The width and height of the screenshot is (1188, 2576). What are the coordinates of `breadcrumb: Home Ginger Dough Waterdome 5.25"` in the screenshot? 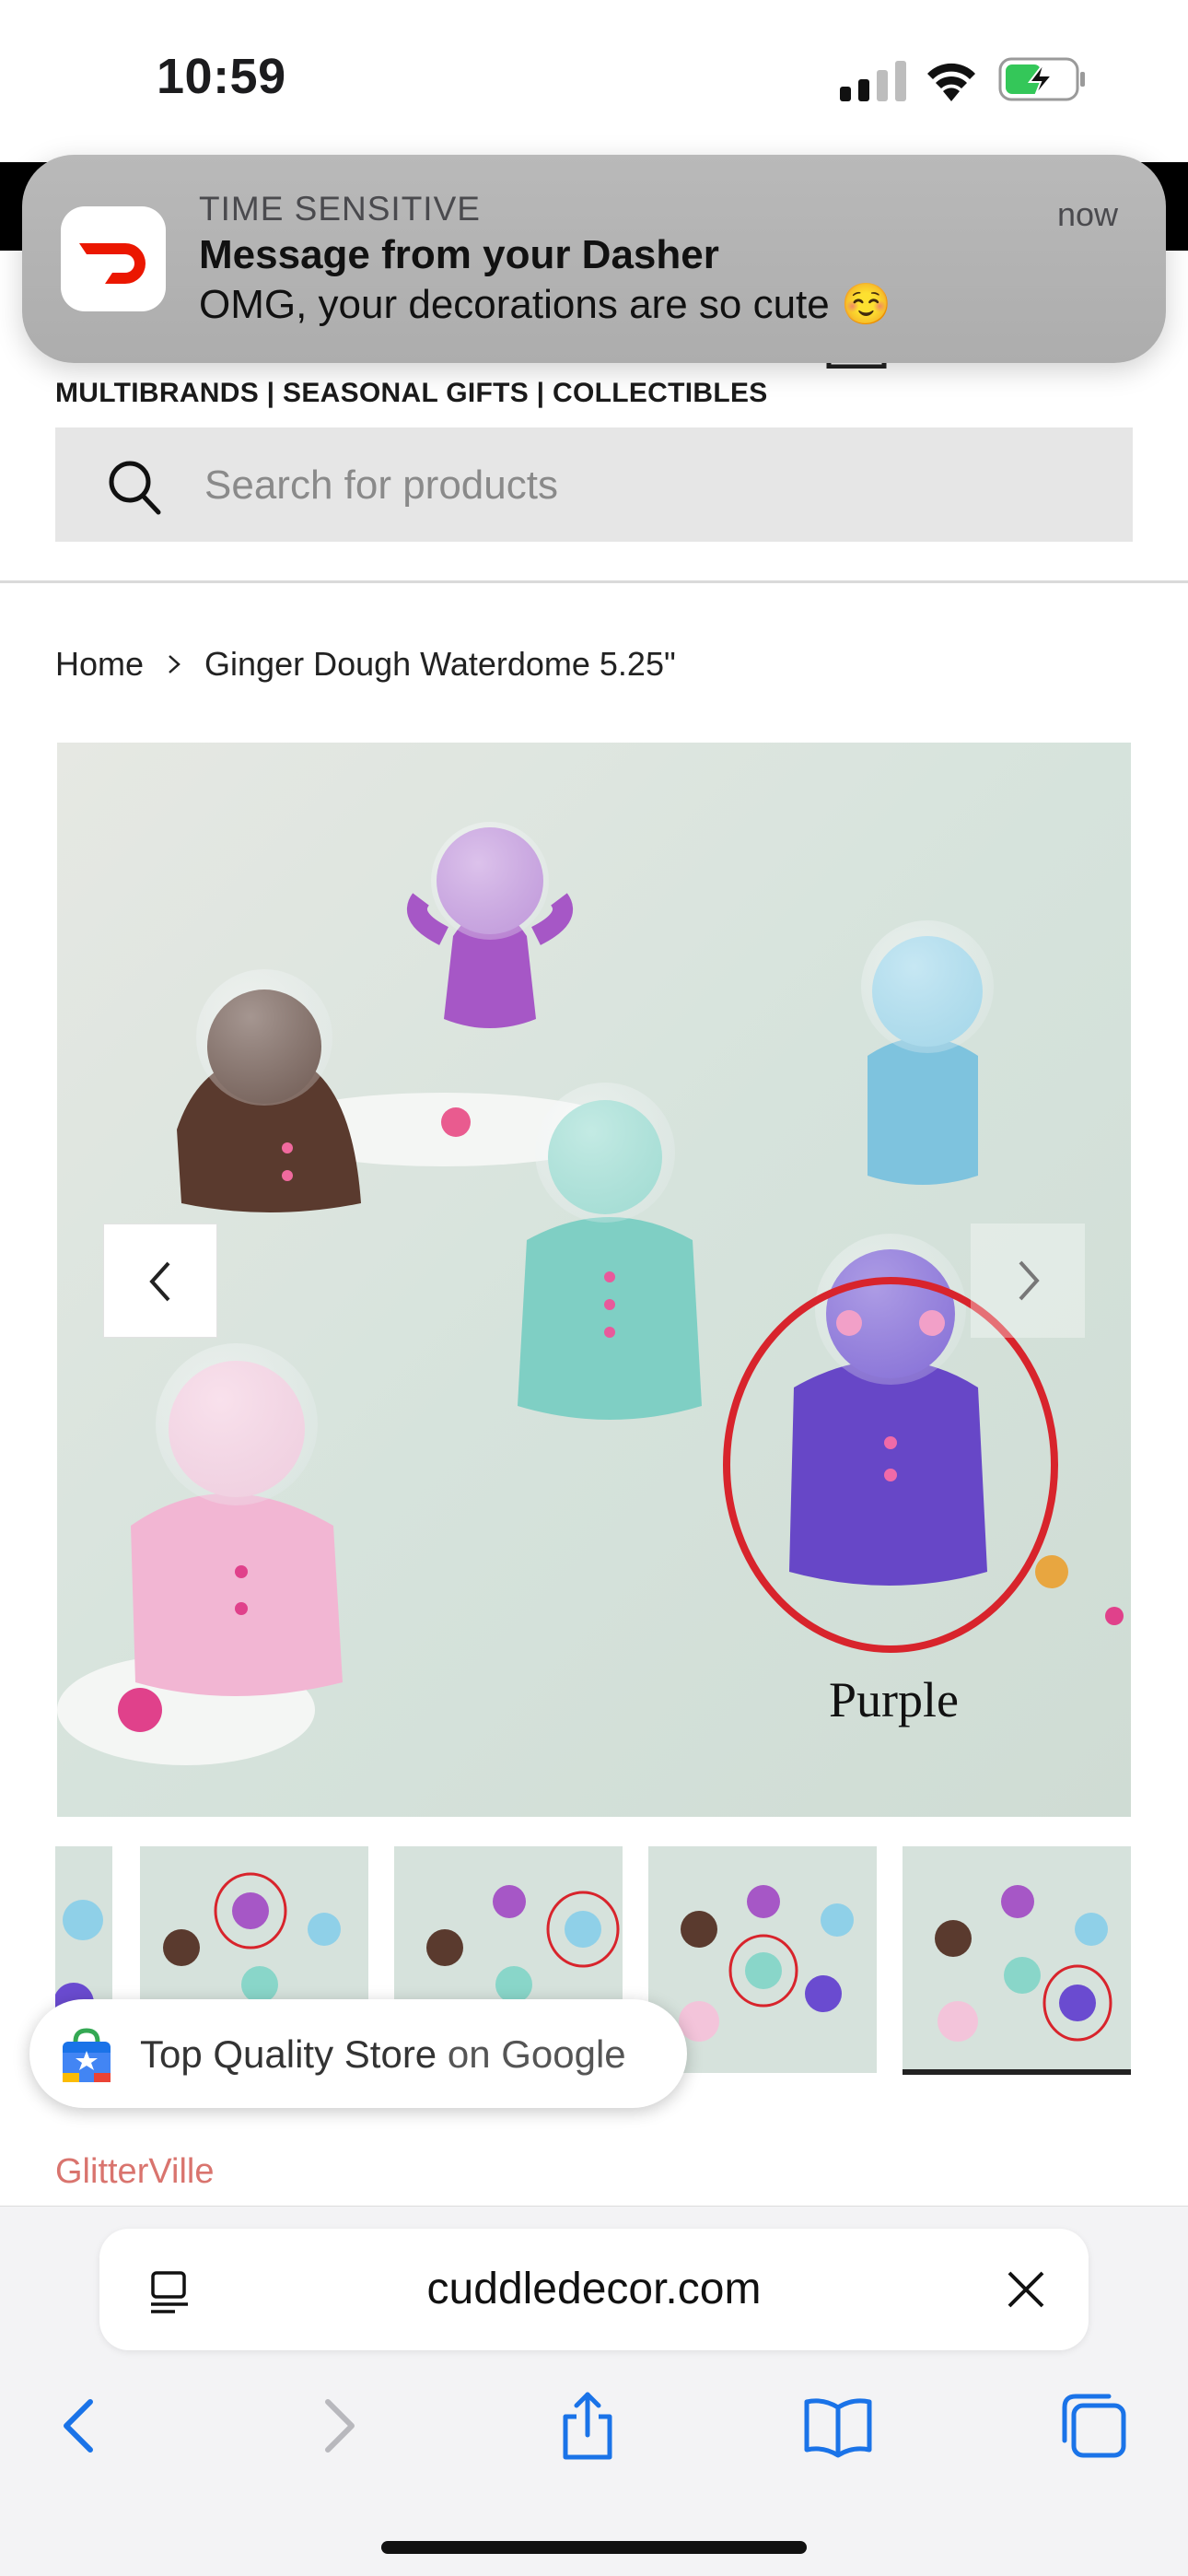 It's located at (365, 664).